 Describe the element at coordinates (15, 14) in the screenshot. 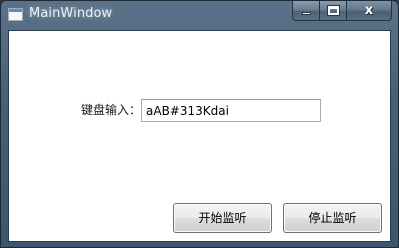

I see `window-app-icon` at that location.